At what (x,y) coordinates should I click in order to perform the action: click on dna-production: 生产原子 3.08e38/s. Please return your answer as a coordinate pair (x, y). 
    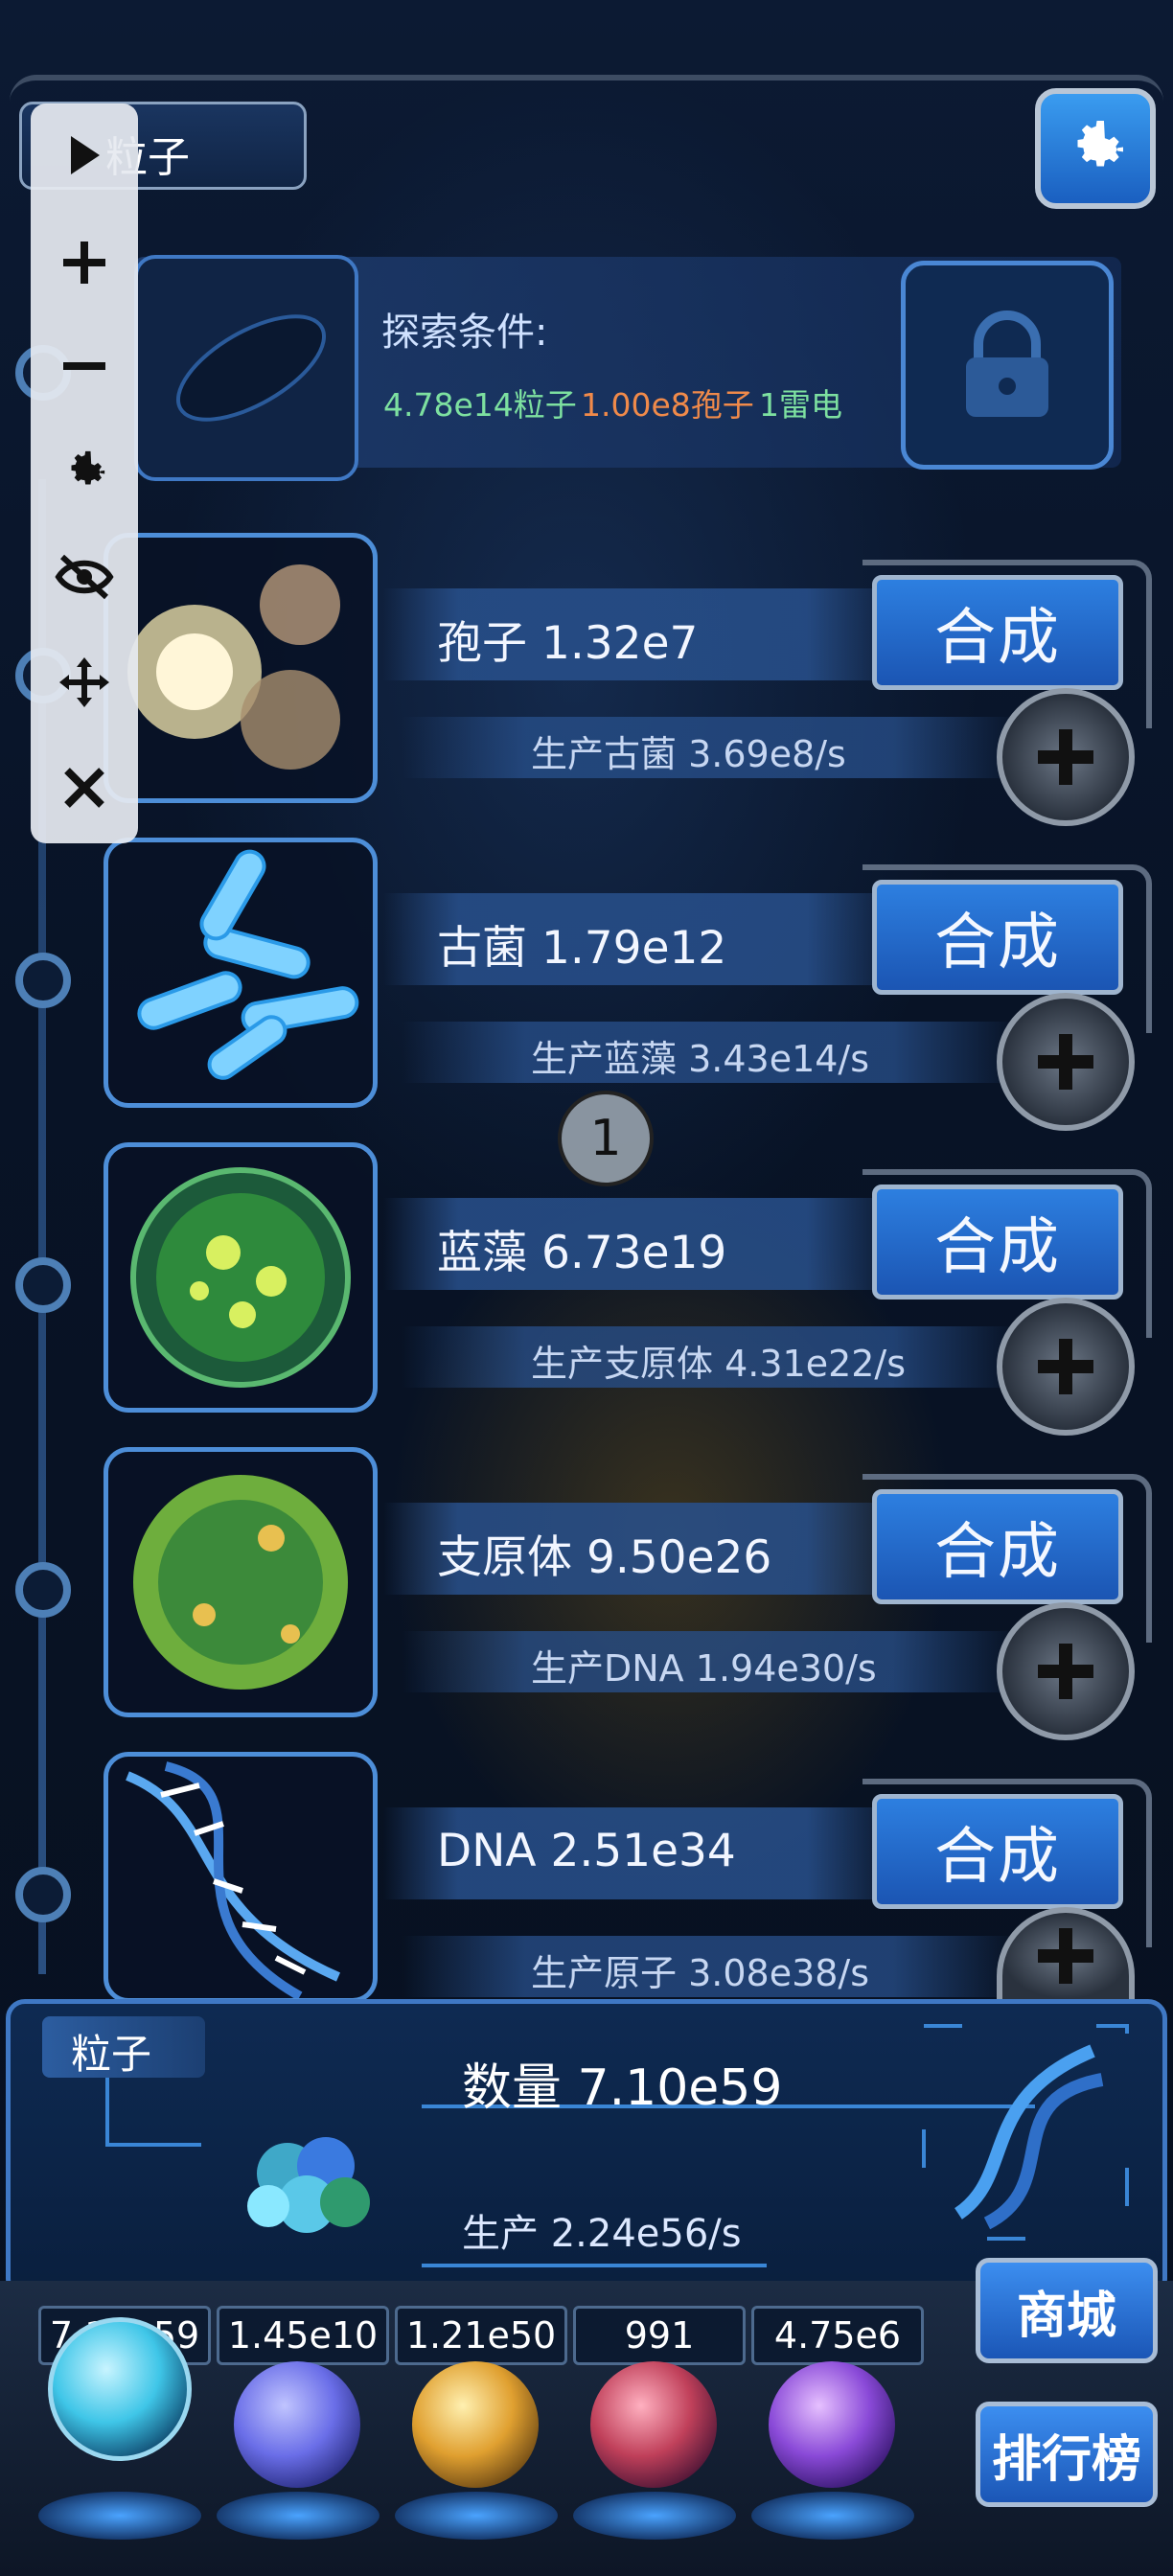
    Looking at the image, I should click on (700, 1973).